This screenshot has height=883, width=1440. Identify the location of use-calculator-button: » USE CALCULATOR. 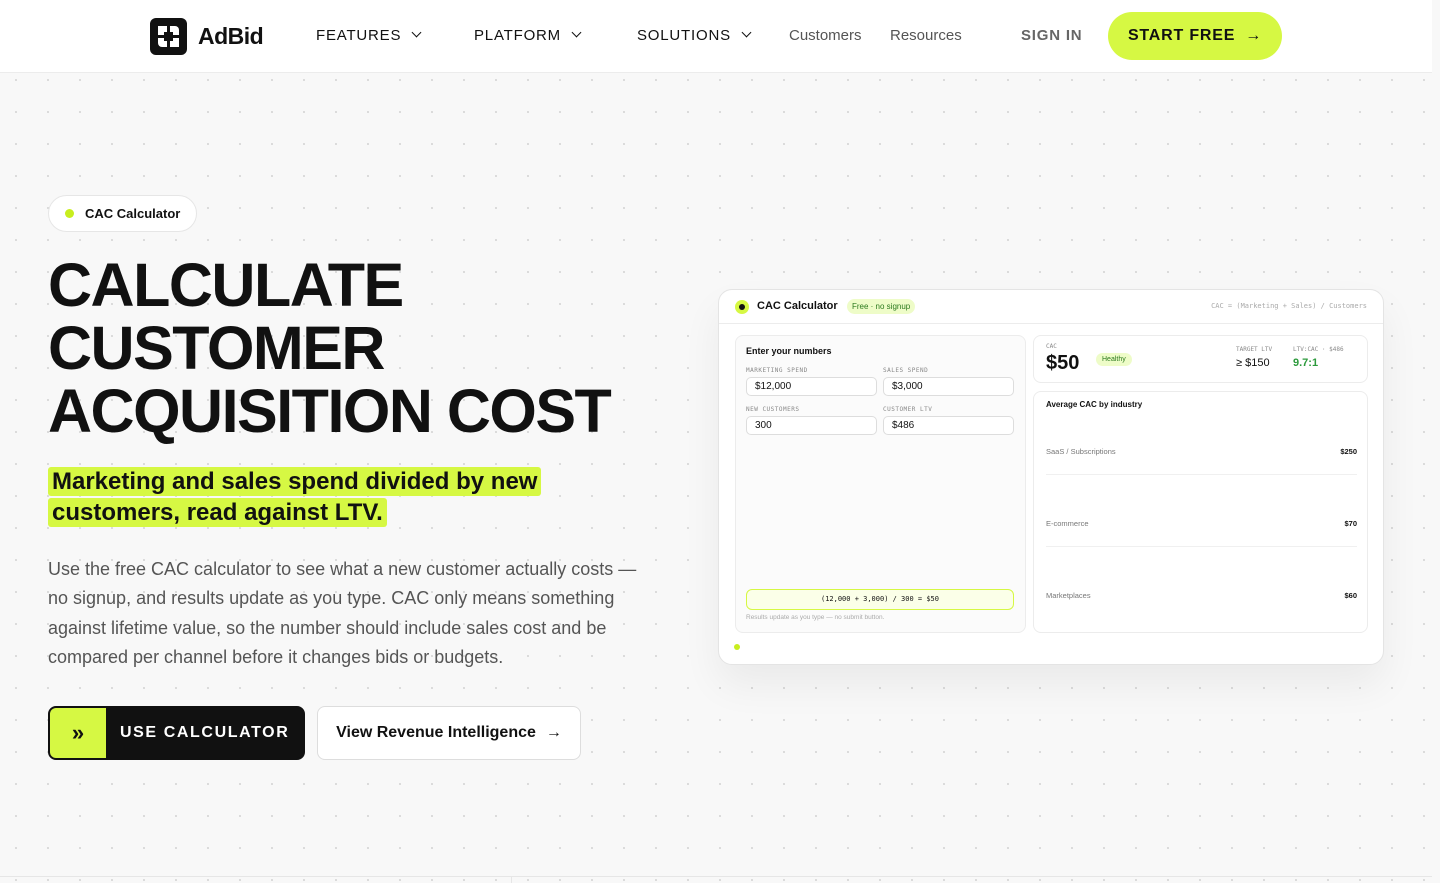
(176, 733).